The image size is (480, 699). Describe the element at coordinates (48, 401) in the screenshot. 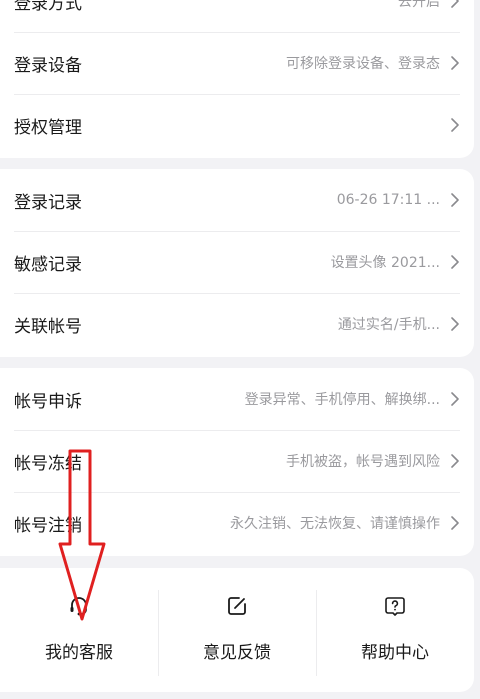

I see `row-label: 帐号申诉` at that location.